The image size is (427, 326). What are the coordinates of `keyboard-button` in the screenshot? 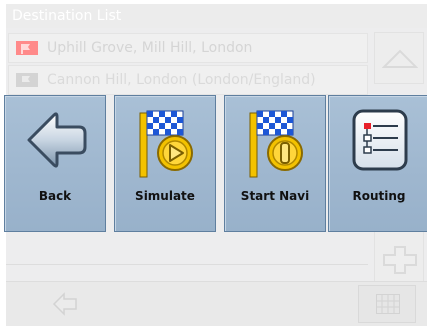 It's located at (387, 304).